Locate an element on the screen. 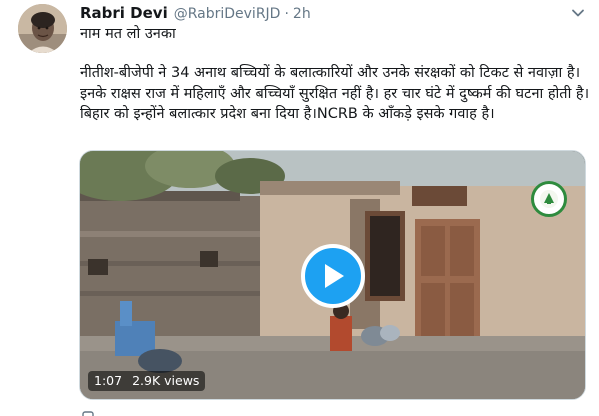  video-meta: 1:07 2.9K views is located at coordinates (147, 381).